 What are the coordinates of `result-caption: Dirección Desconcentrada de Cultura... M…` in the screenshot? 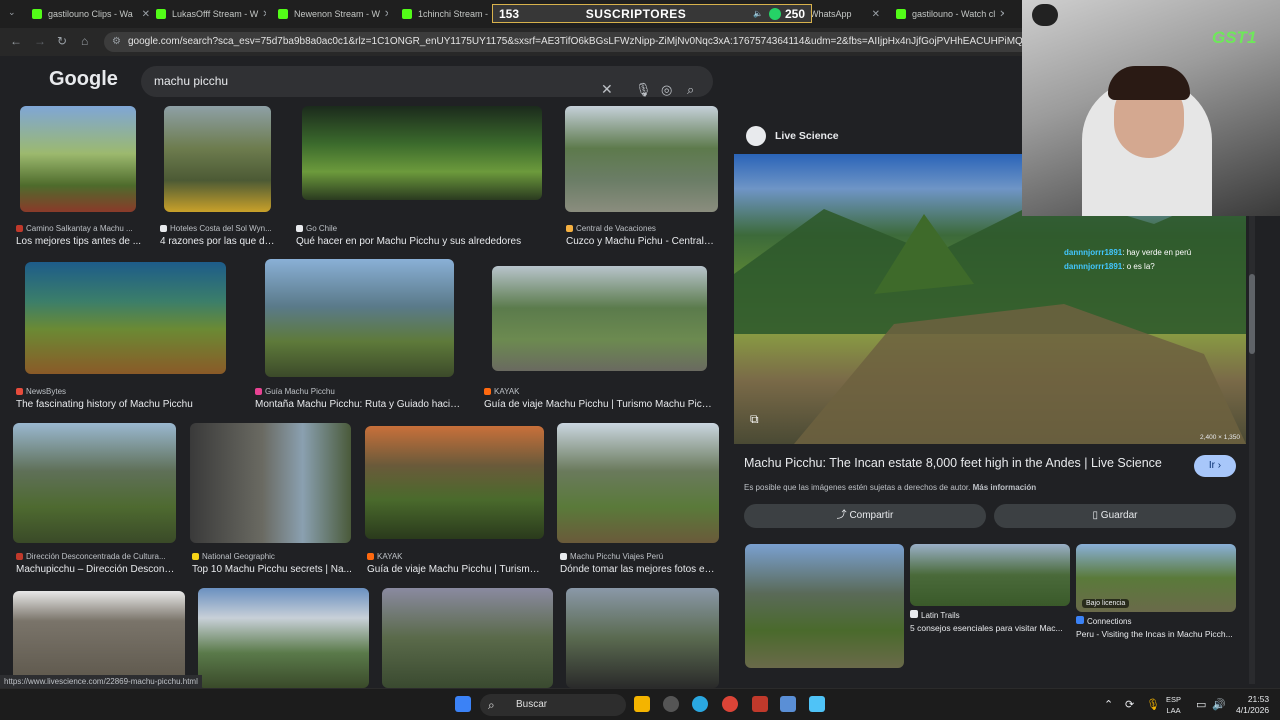 It's located at (96, 561).